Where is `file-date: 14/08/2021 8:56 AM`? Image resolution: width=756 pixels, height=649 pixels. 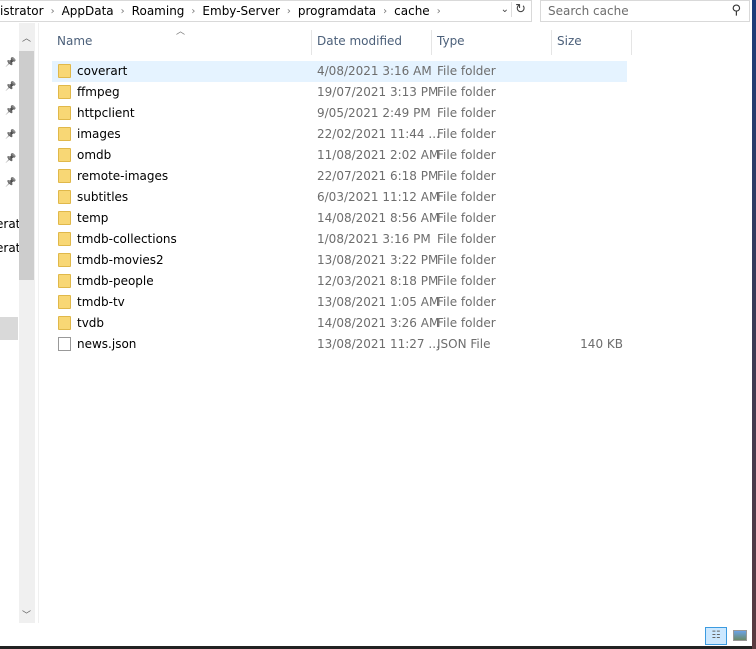 file-date: 14/08/2021 8:56 AM is located at coordinates (378, 218).